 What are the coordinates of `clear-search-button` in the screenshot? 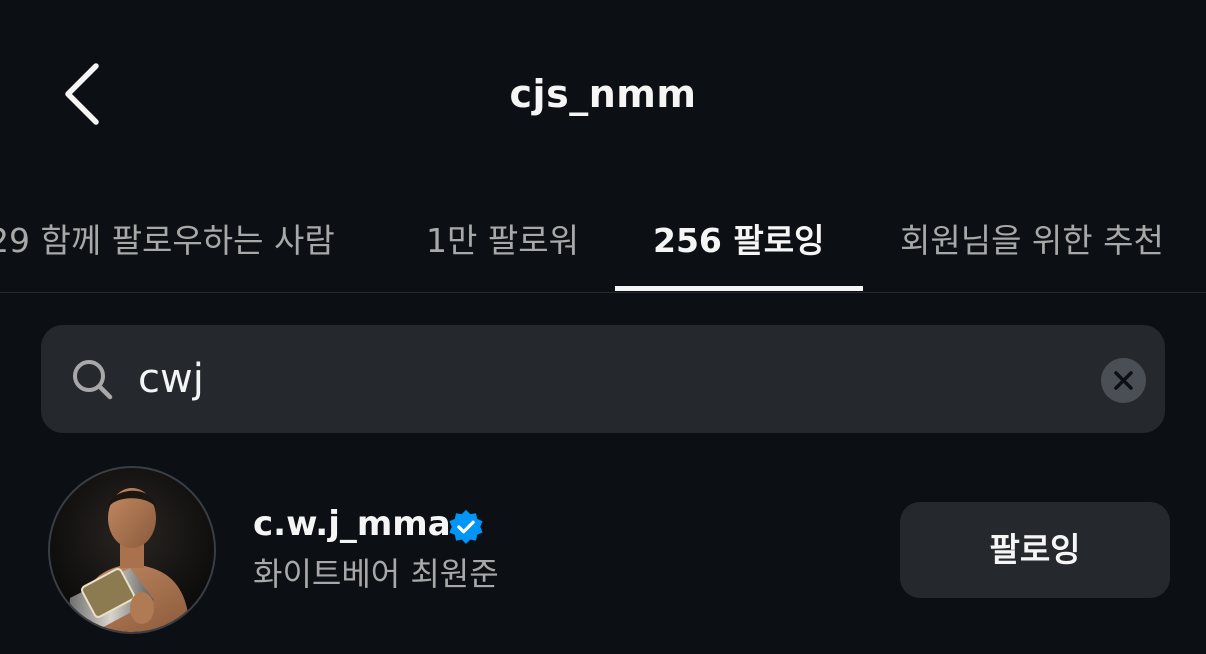 It's located at (1123, 380).